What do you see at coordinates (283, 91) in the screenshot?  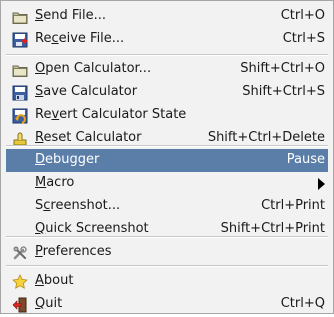 I see `menu-item-shortcut: Shift+Ctrl+S` at bounding box center [283, 91].